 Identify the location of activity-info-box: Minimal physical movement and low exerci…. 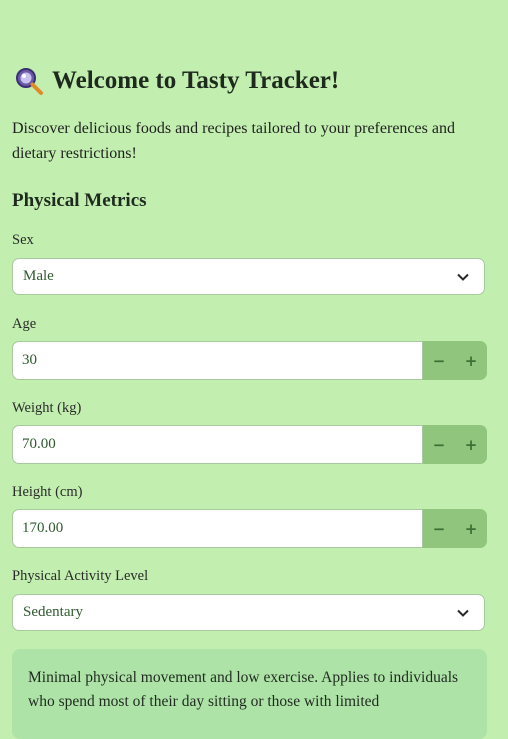
(249, 694).